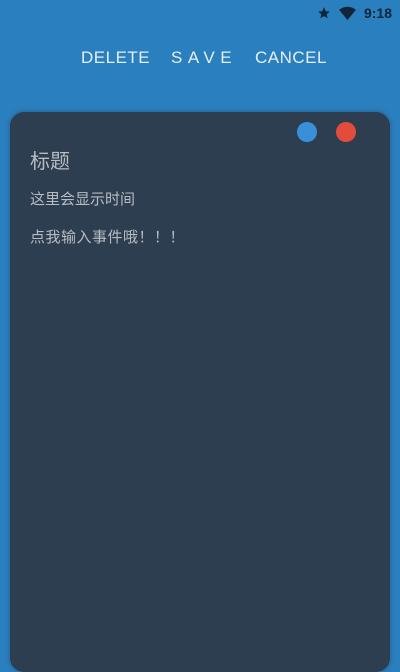 The image size is (400, 672). What do you see at coordinates (107, 236) in the screenshot?
I see `event-input: 点我输入事件哦！！！` at bounding box center [107, 236].